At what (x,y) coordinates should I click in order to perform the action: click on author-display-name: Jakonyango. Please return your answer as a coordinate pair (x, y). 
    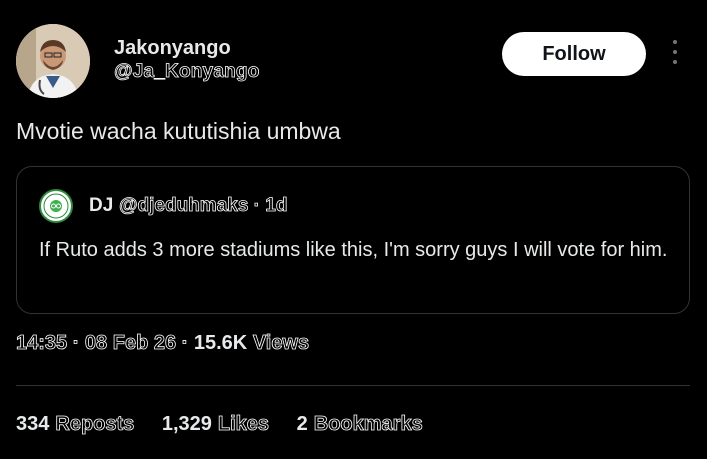
    Looking at the image, I should click on (187, 48).